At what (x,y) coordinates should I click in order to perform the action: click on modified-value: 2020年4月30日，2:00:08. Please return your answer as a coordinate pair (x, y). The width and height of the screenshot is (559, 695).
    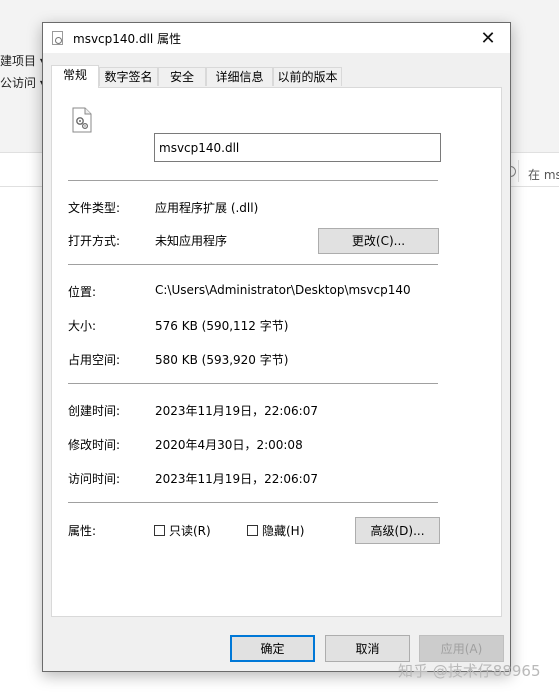
    Looking at the image, I should click on (229, 445).